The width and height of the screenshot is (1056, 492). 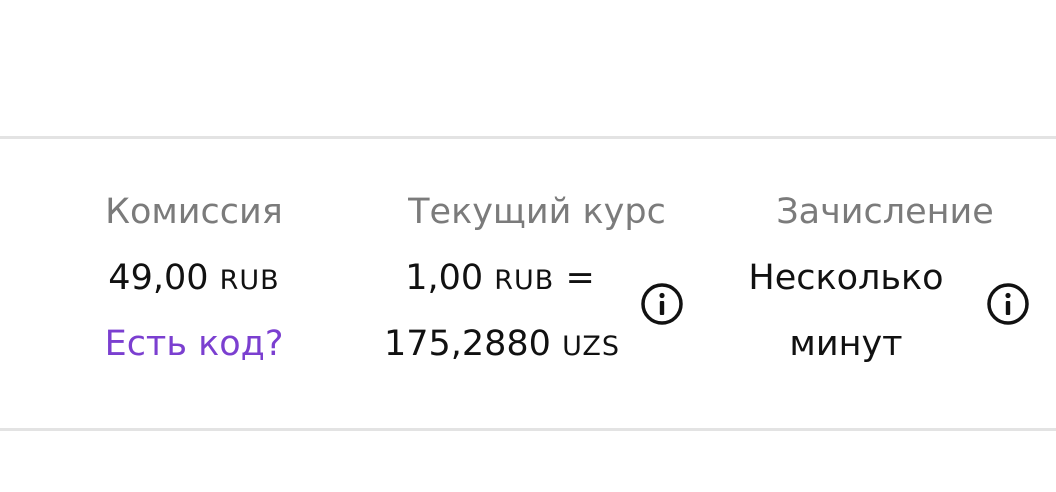 What do you see at coordinates (524, 280) in the screenshot?
I see `rate-from-currency: RUB` at bounding box center [524, 280].